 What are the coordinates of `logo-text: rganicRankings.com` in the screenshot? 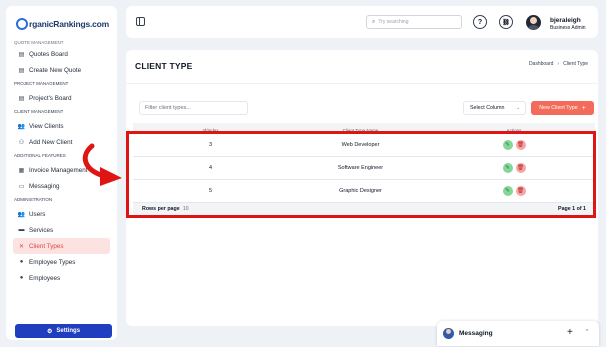 It's located at (69, 24).